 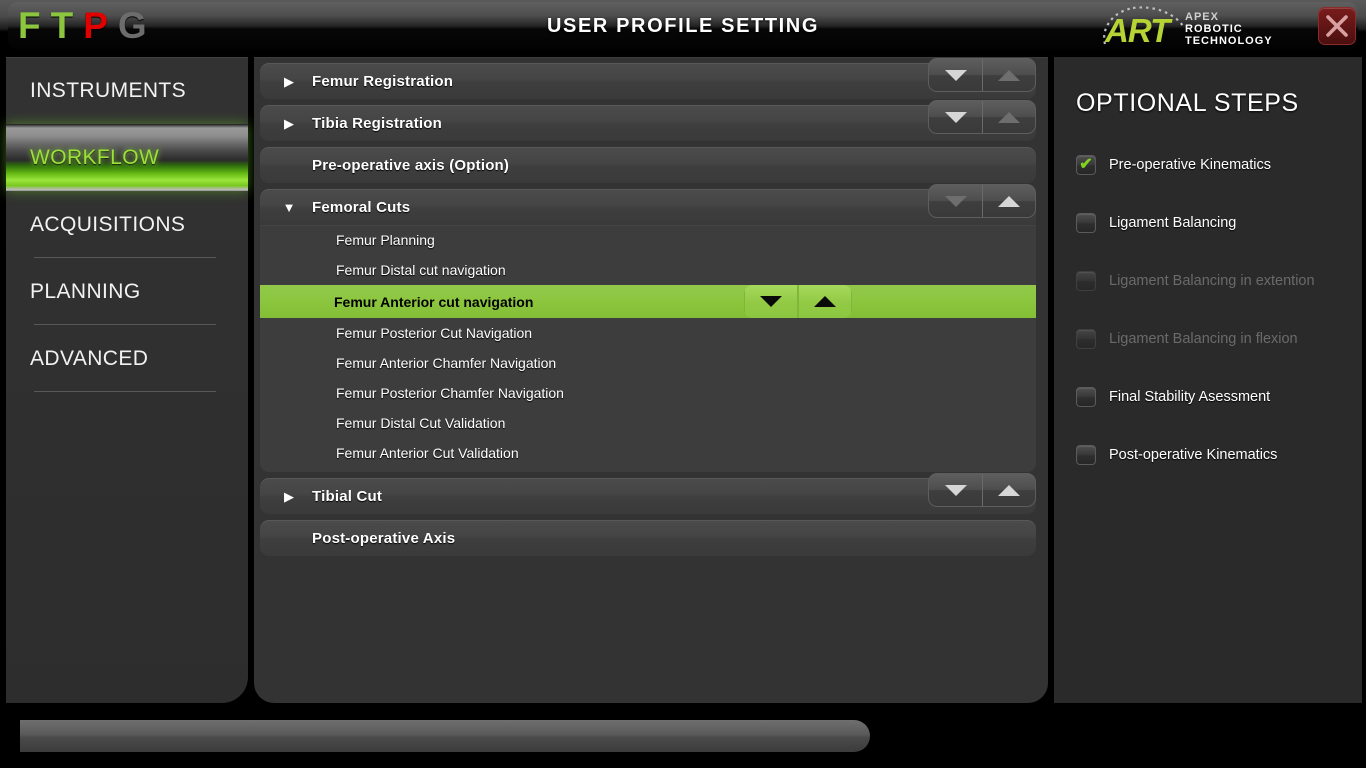 What do you see at coordinates (648, 393) in the screenshot?
I see `workflow-subitem-femur-posterior-chamfer-navigation: Femur Posterior Chamfer Navigation` at bounding box center [648, 393].